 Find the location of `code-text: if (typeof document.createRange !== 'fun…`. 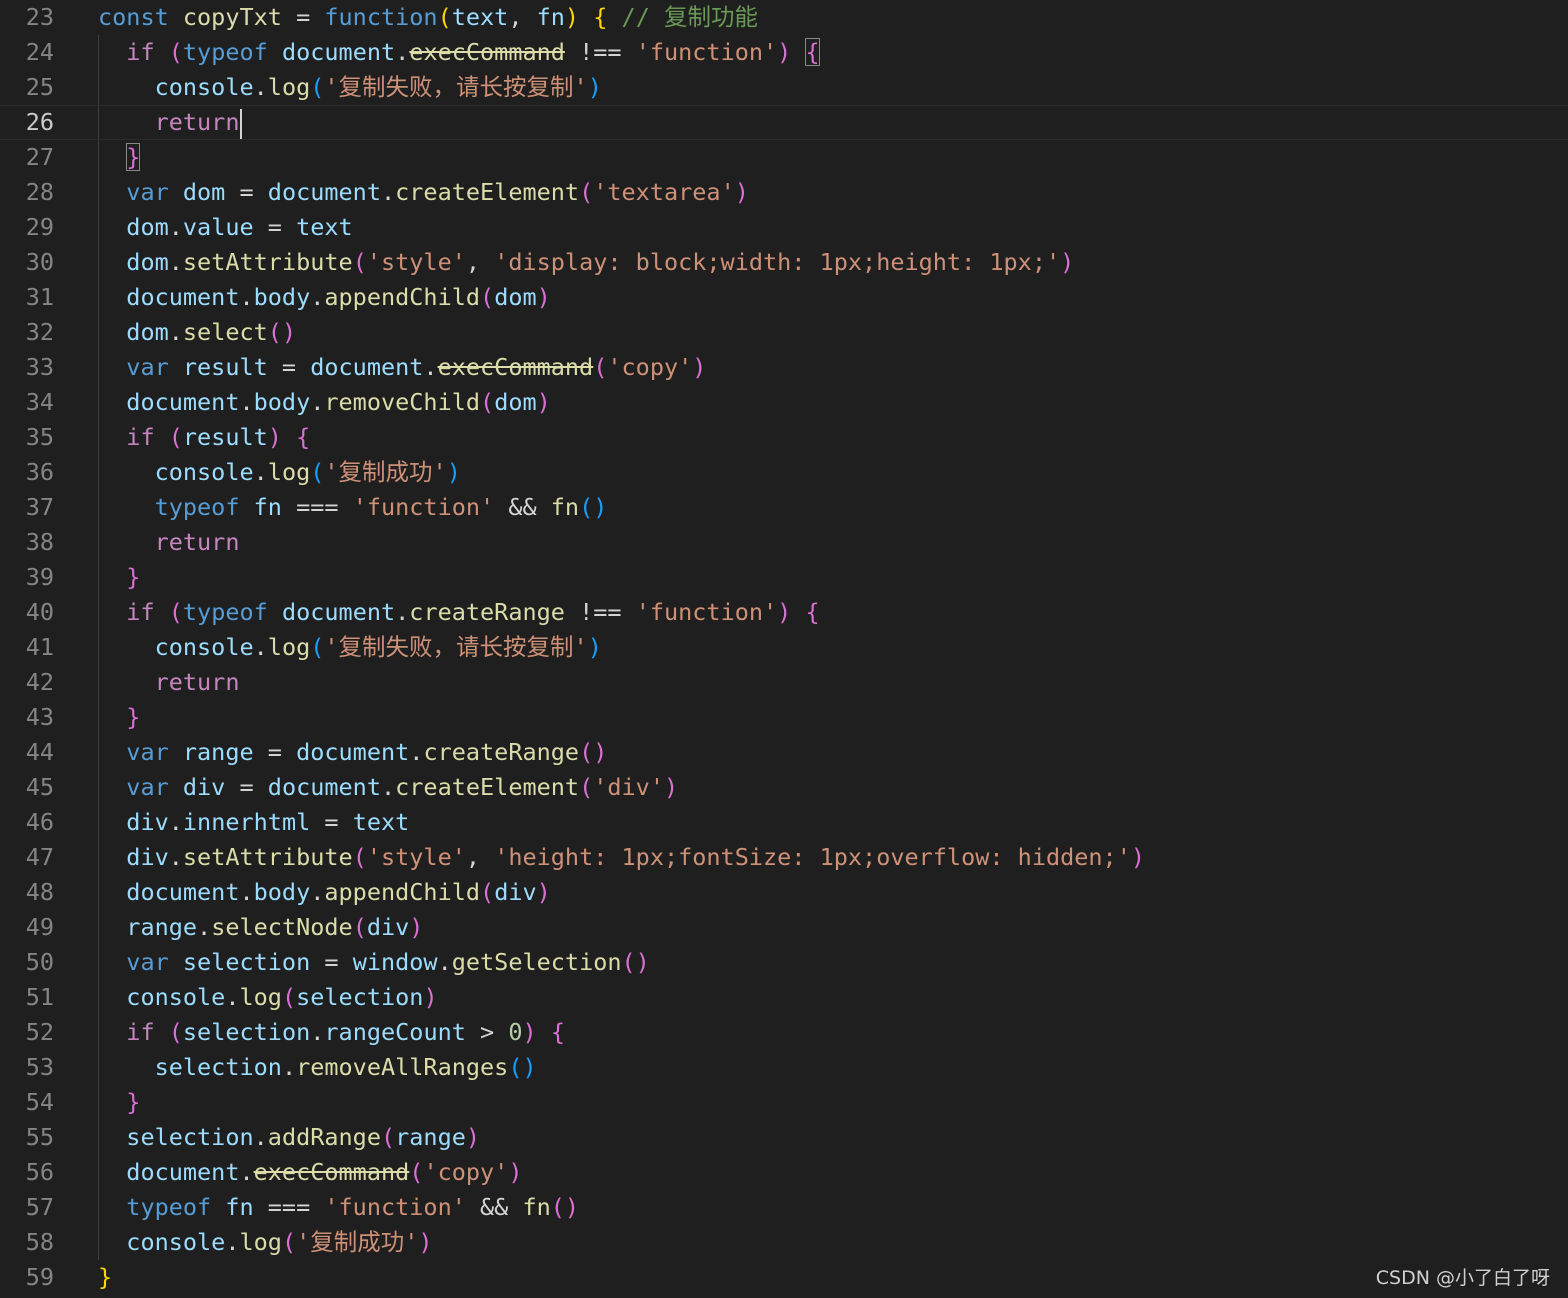

code-text: if (typeof document.createRange !== 'fun… is located at coordinates (458, 612).